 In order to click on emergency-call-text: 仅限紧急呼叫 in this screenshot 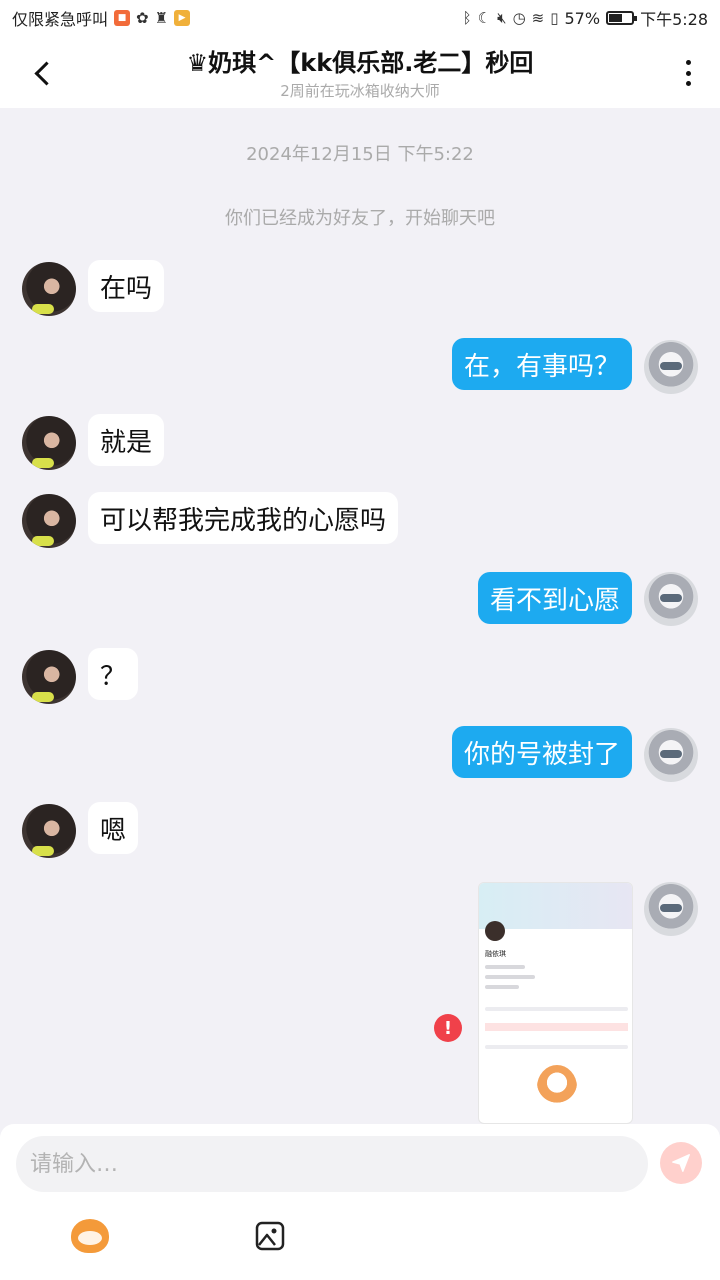, I will do `click(60, 19)`.